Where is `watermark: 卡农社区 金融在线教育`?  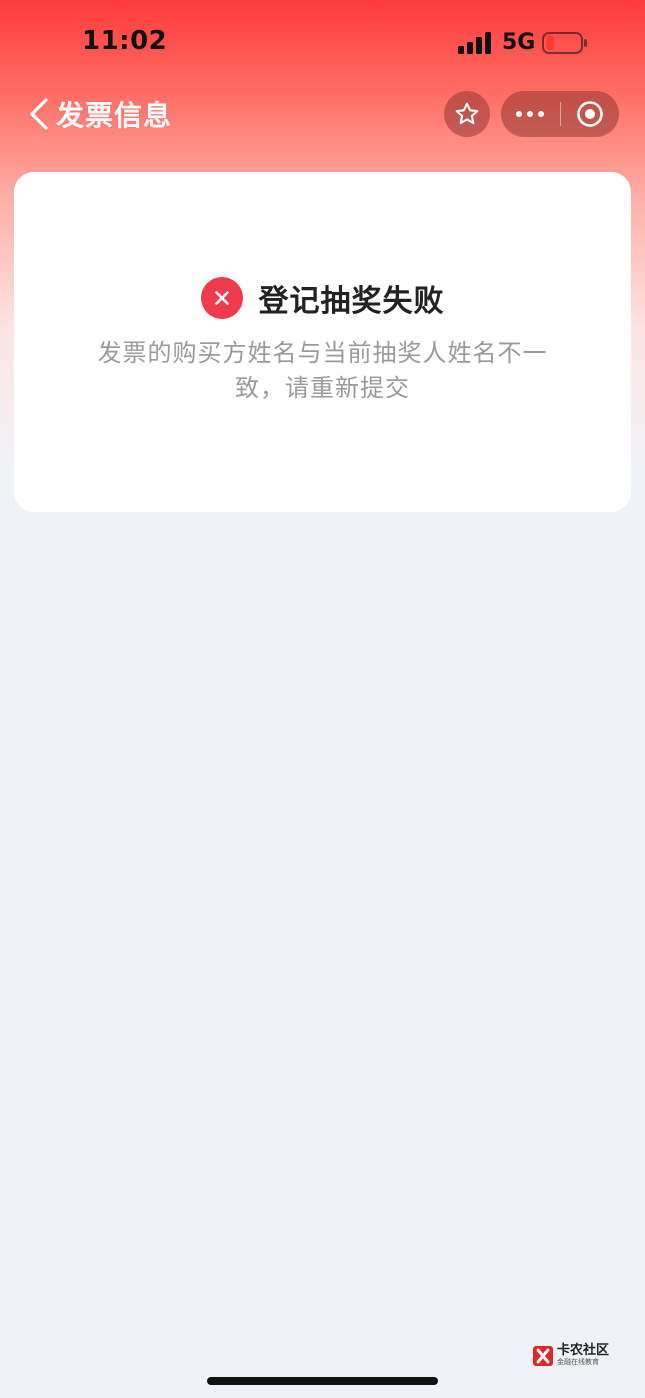
watermark: 卡农社区 金融在线教育 is located at coordinates (570, 1355).